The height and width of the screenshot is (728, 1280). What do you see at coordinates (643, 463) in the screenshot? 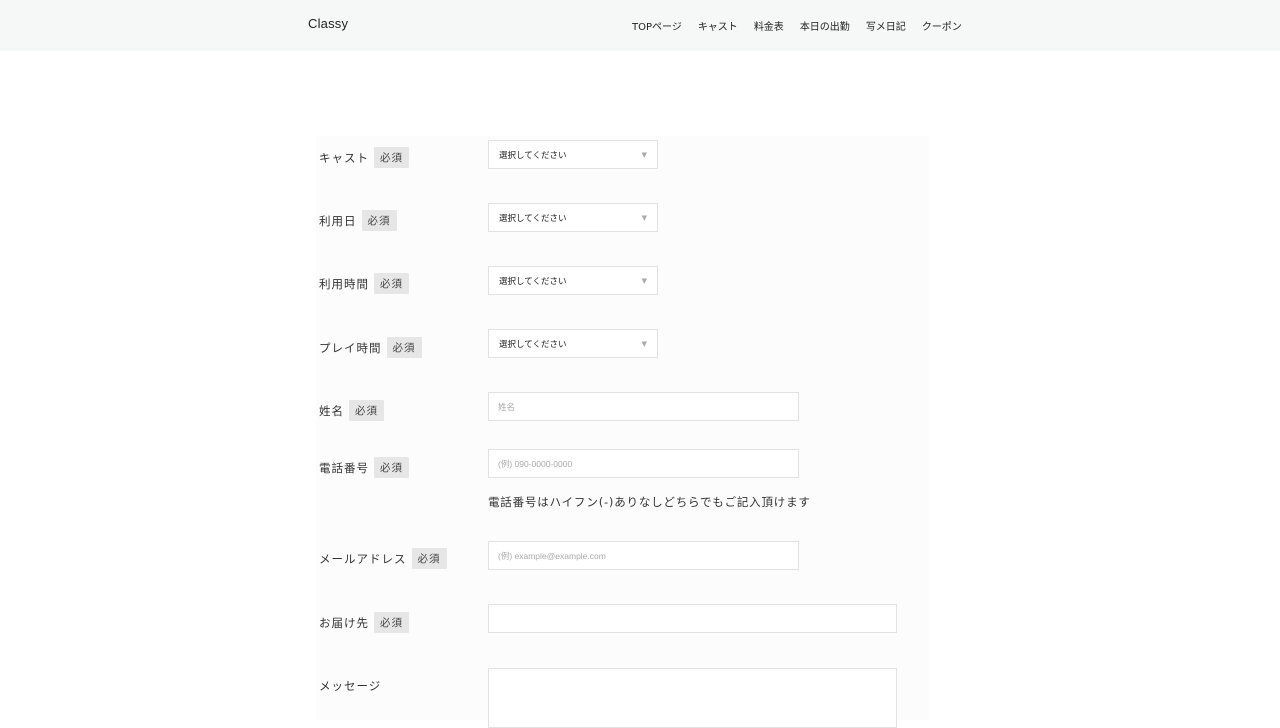
I see `phone-input` at bounding box center [643, 463].